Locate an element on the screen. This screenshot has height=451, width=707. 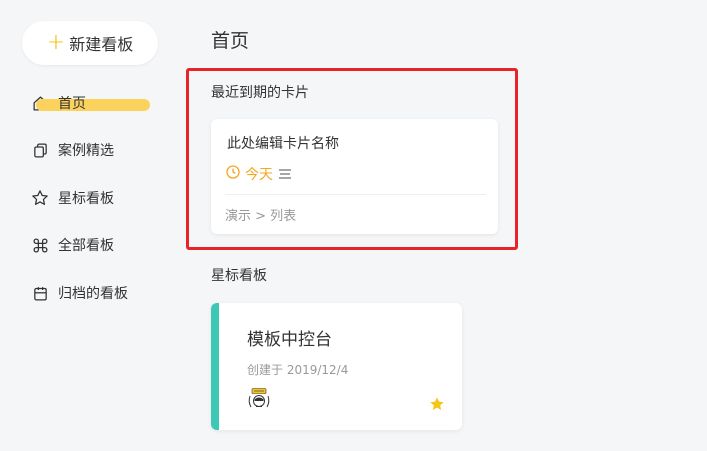
sidebar-item-all: 全部看板 is located at coordinates (105, 245).